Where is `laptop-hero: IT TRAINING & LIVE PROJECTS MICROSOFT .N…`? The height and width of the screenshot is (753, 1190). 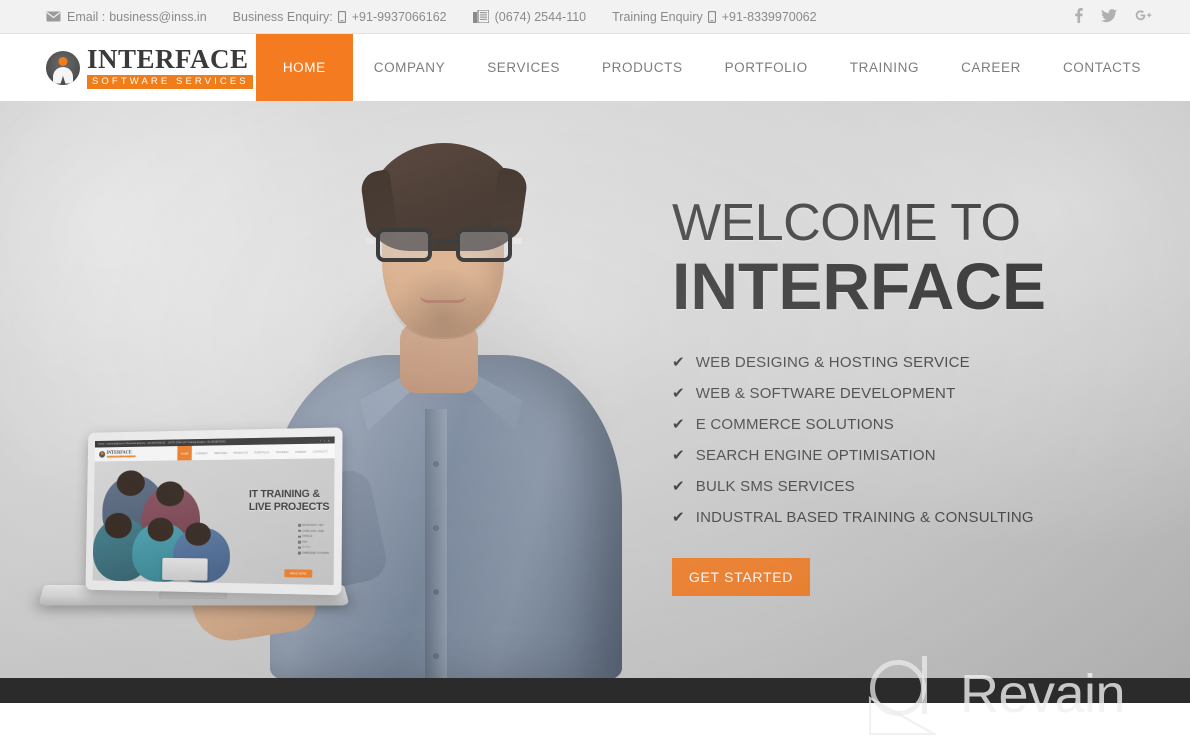 laptop-hero: IT TRAINING & LIVE PROJECTS MICROSOFT .N… is located at coordinates (213, 522).